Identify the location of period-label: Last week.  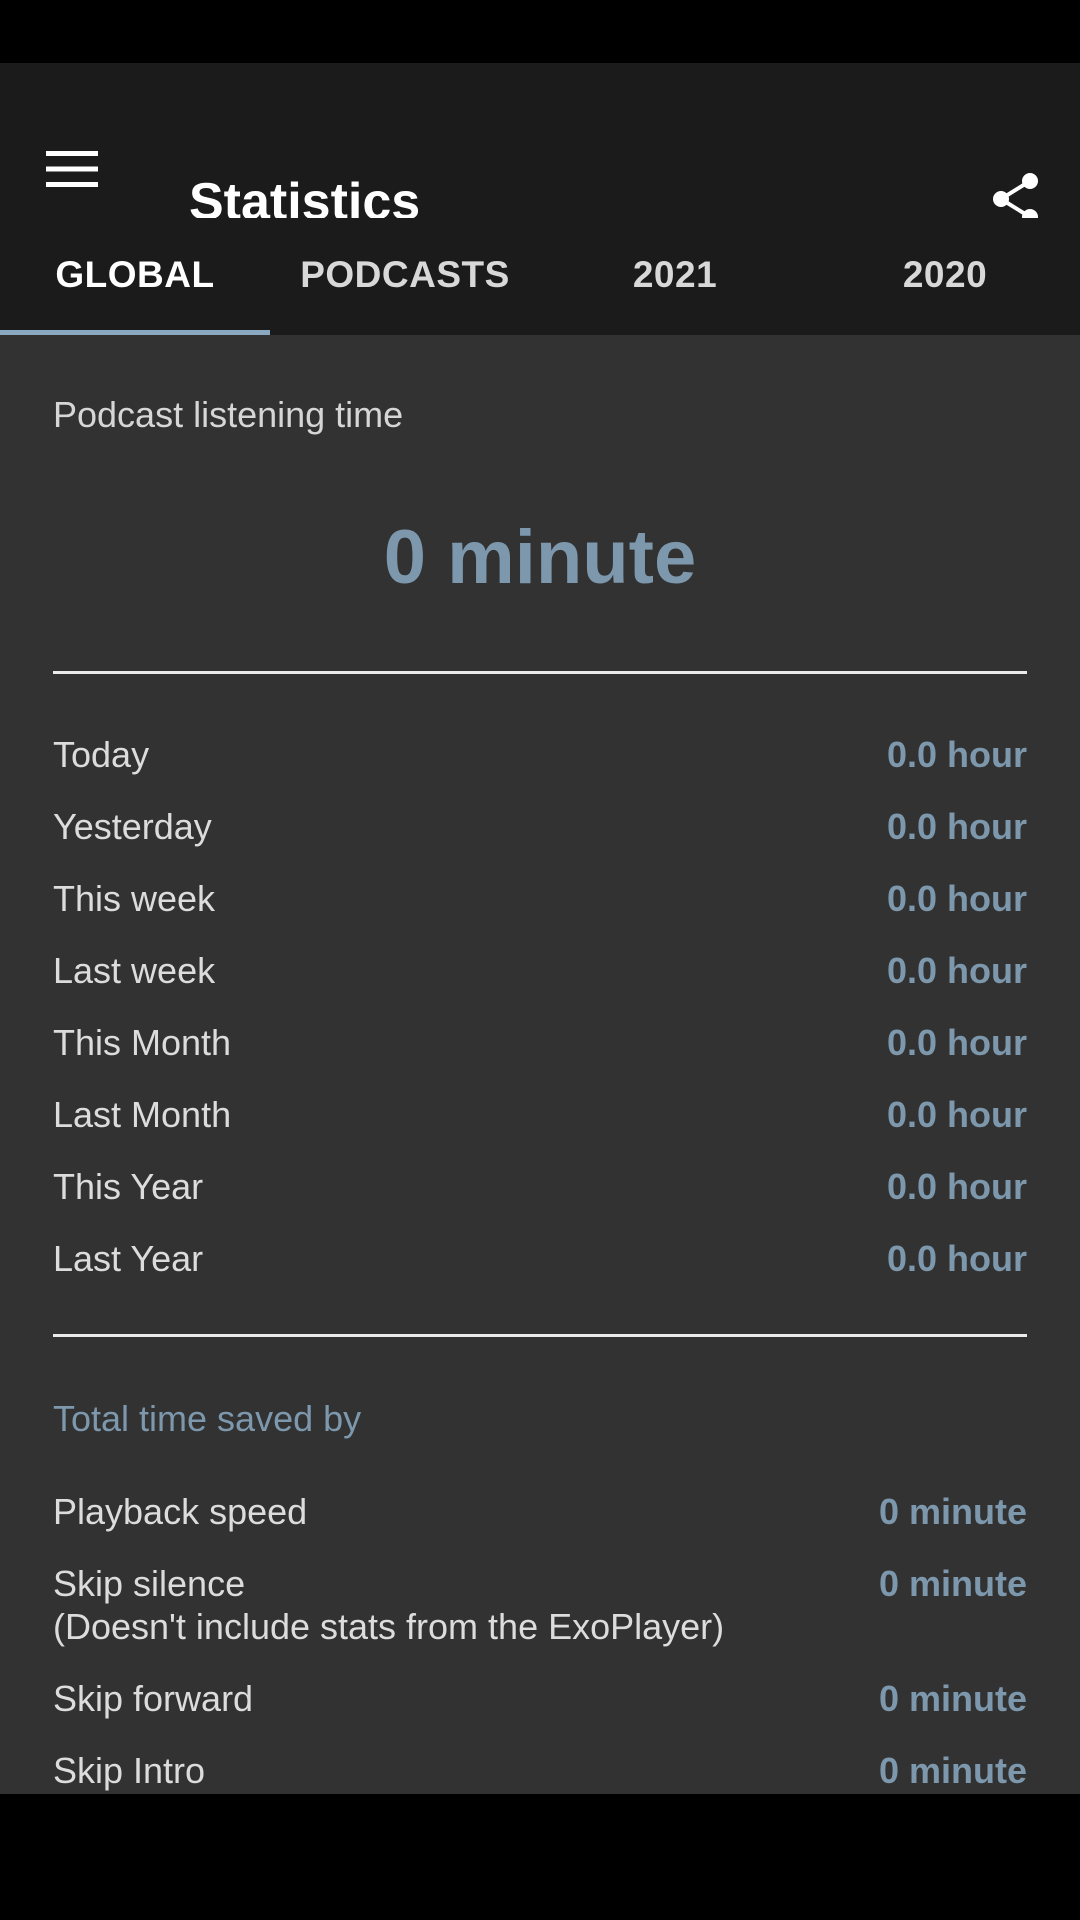
(134, 970).